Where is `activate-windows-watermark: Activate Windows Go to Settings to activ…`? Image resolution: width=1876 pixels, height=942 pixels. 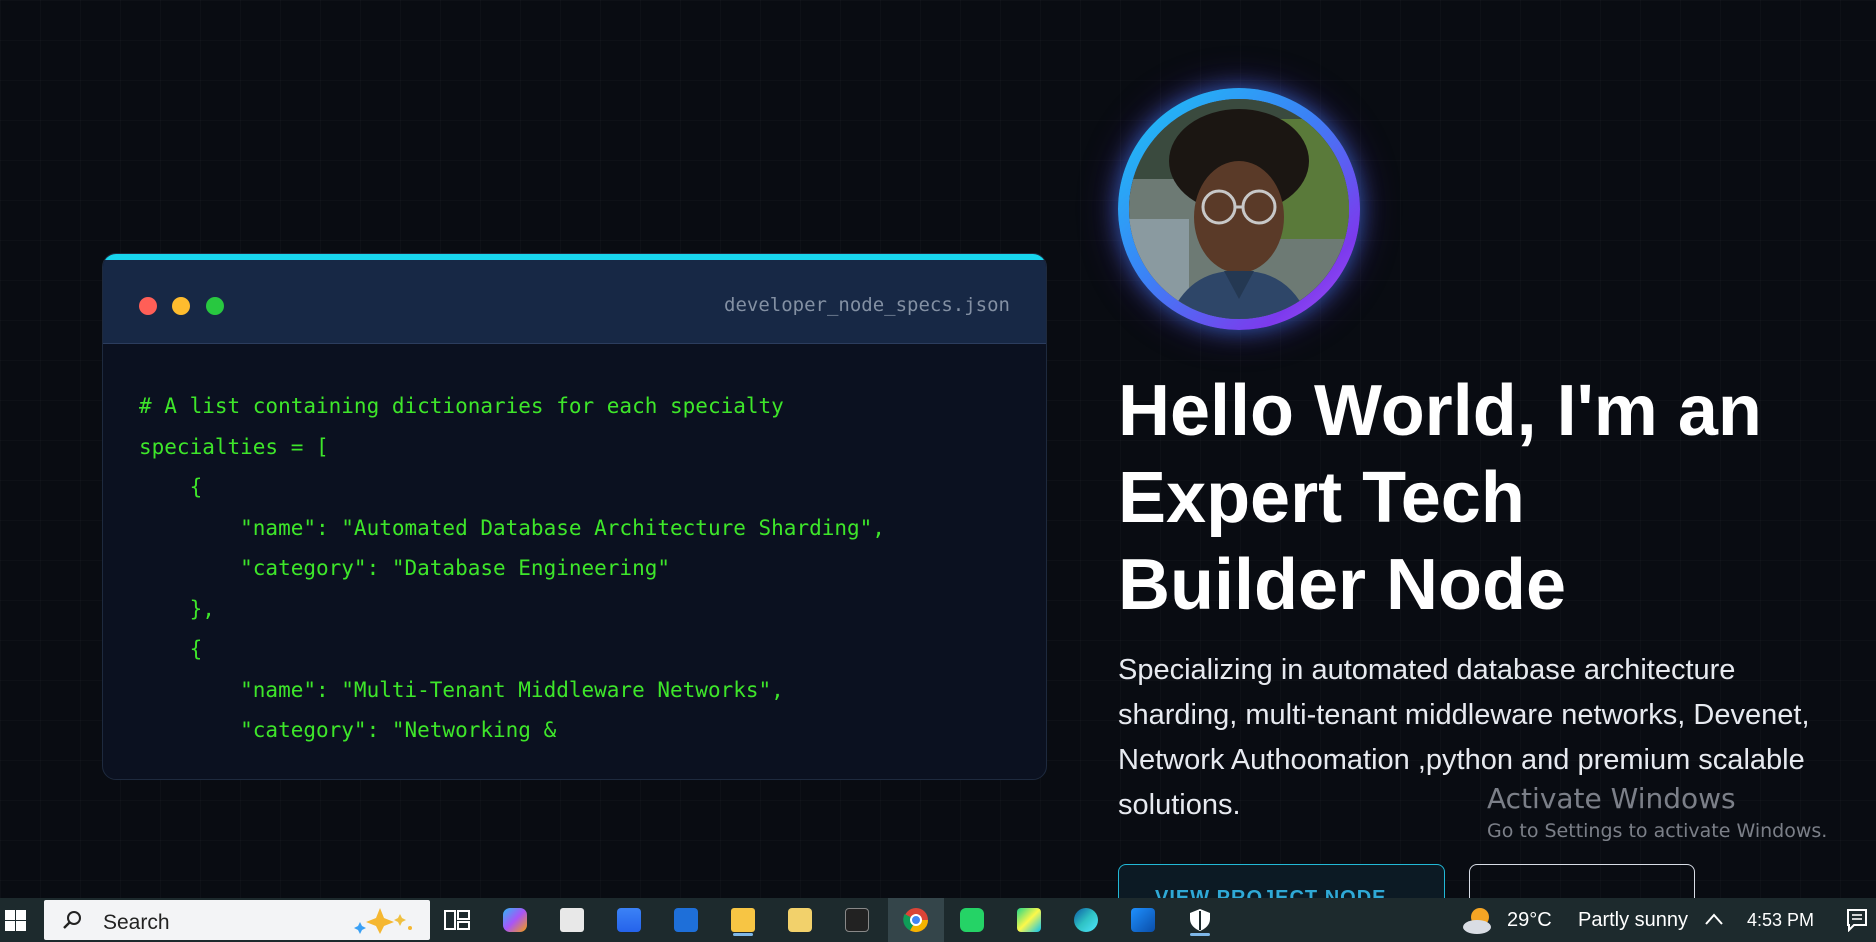 activate-windows-watermark: Activate Windows Go to Settings to activ… is located at coordinates (1657, 812).